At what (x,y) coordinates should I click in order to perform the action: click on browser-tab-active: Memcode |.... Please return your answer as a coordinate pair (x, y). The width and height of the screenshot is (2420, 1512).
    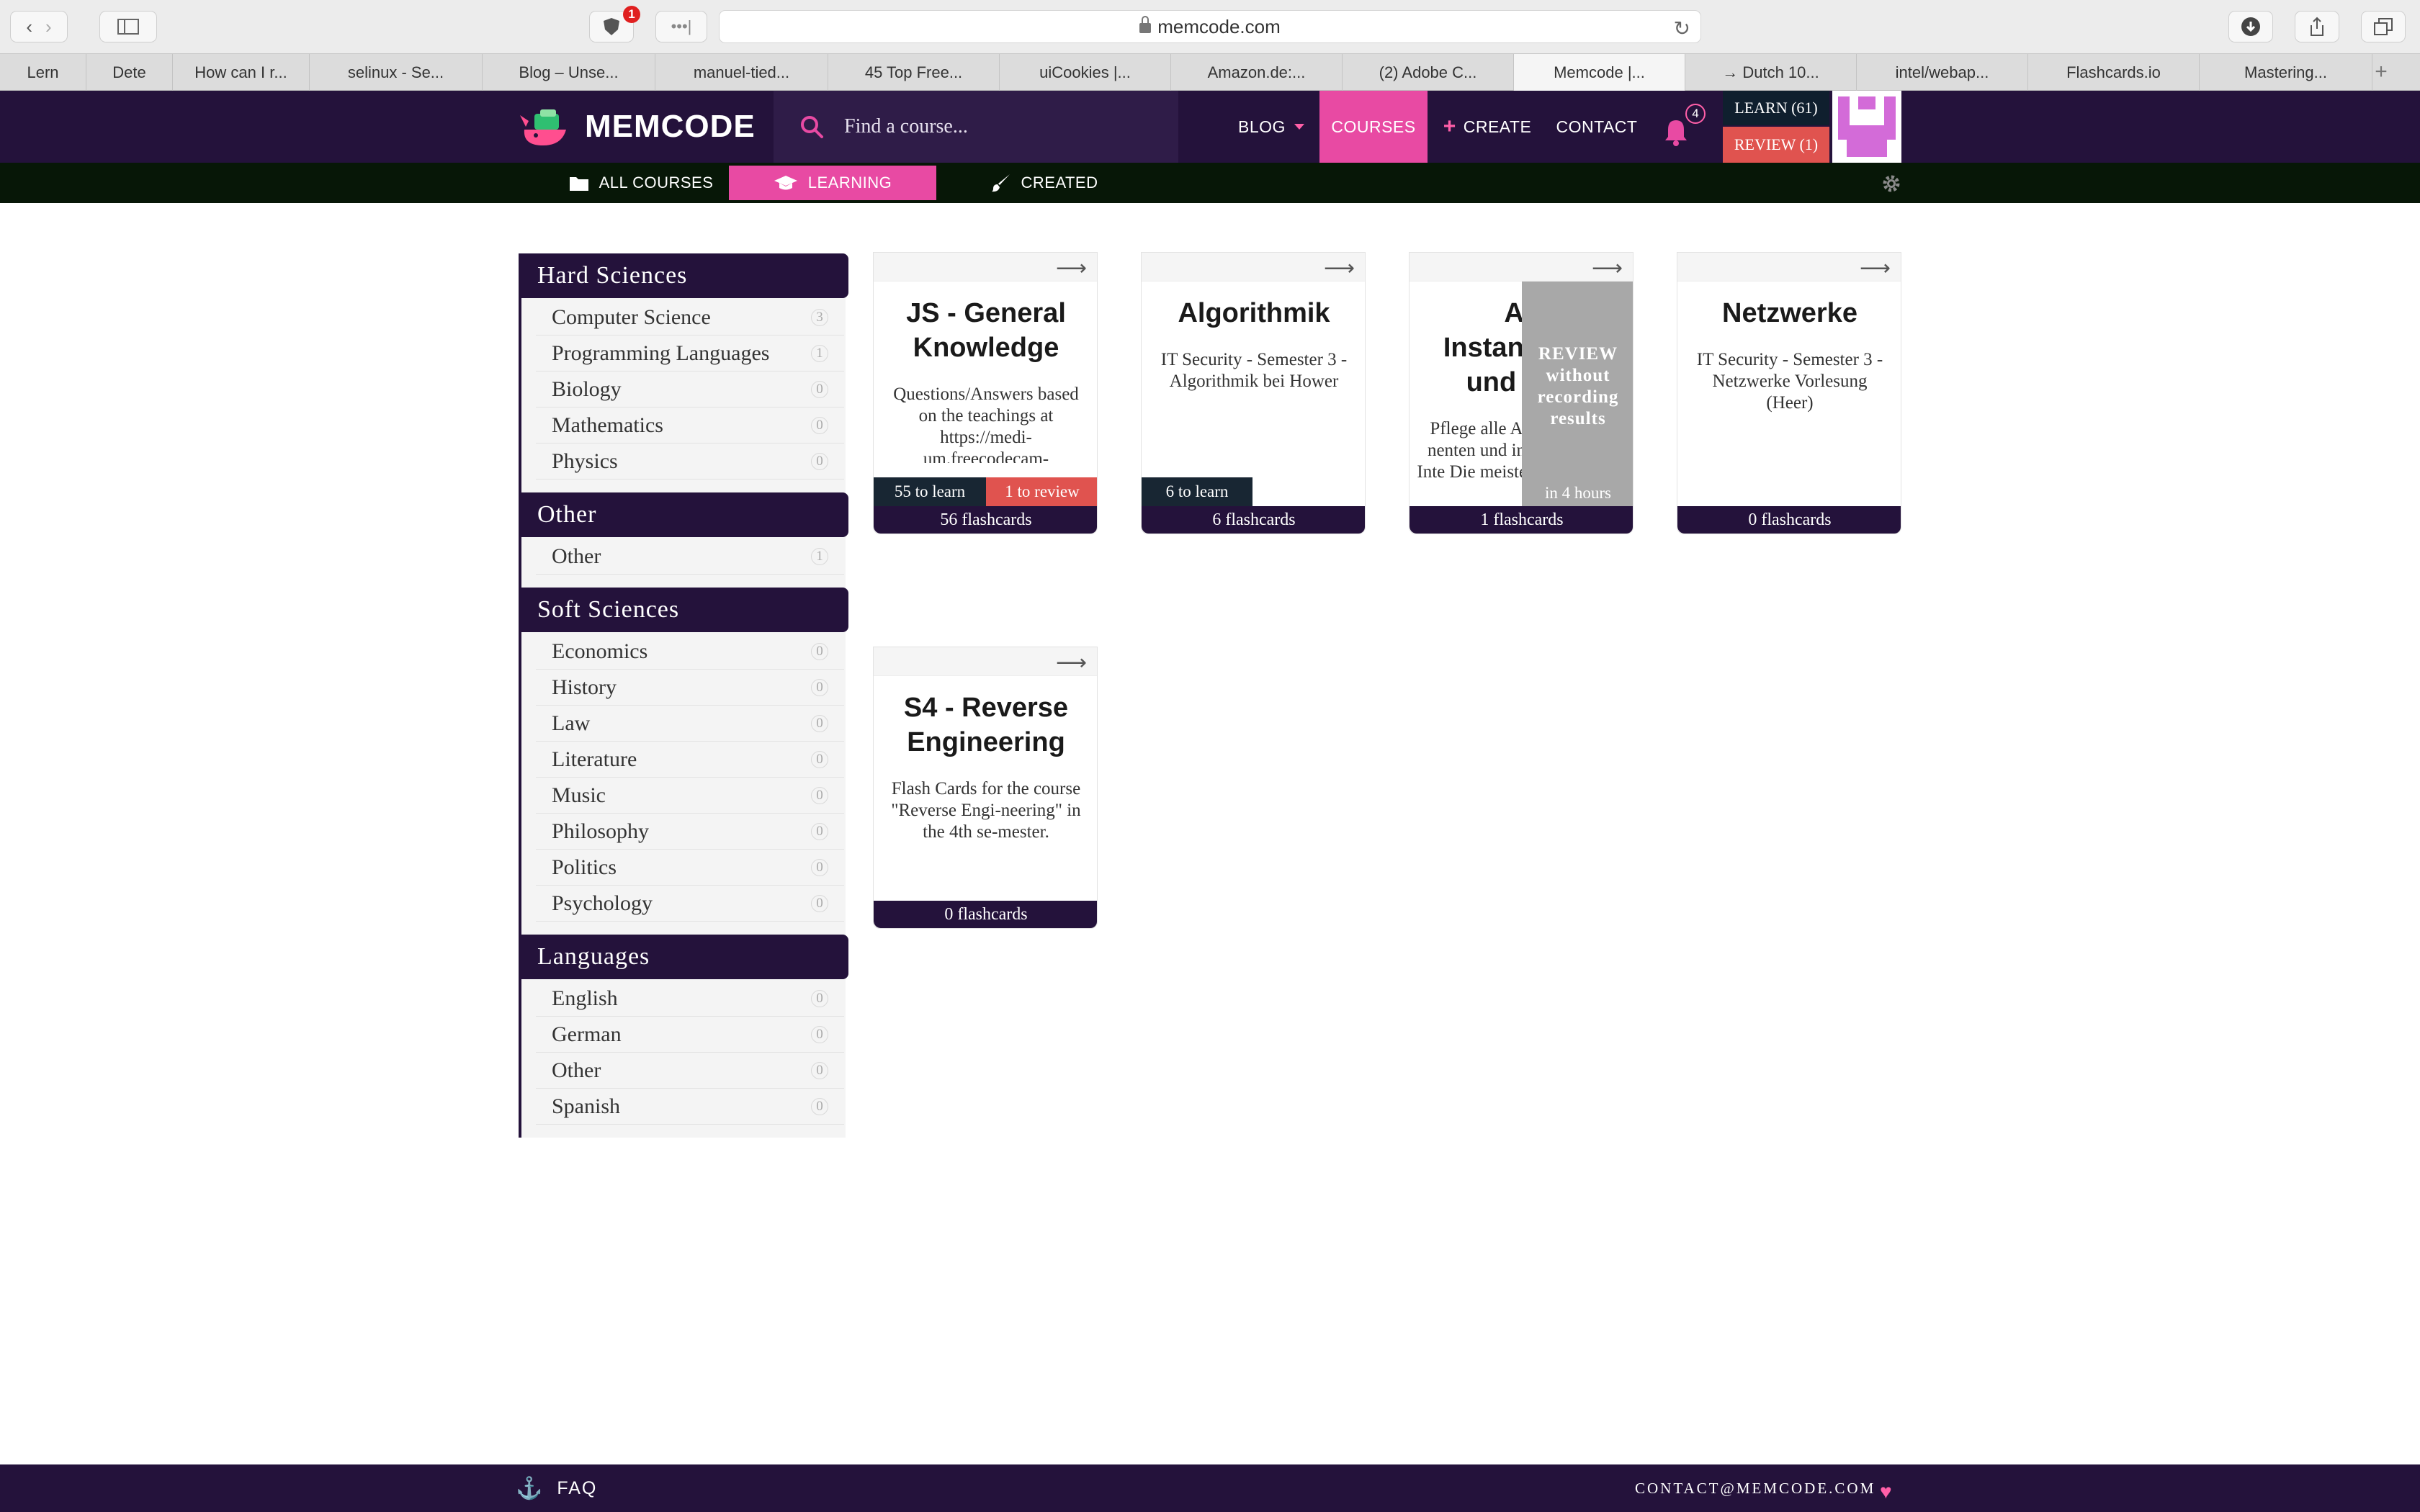
    Looking at the image, I should click on (1599, 72).